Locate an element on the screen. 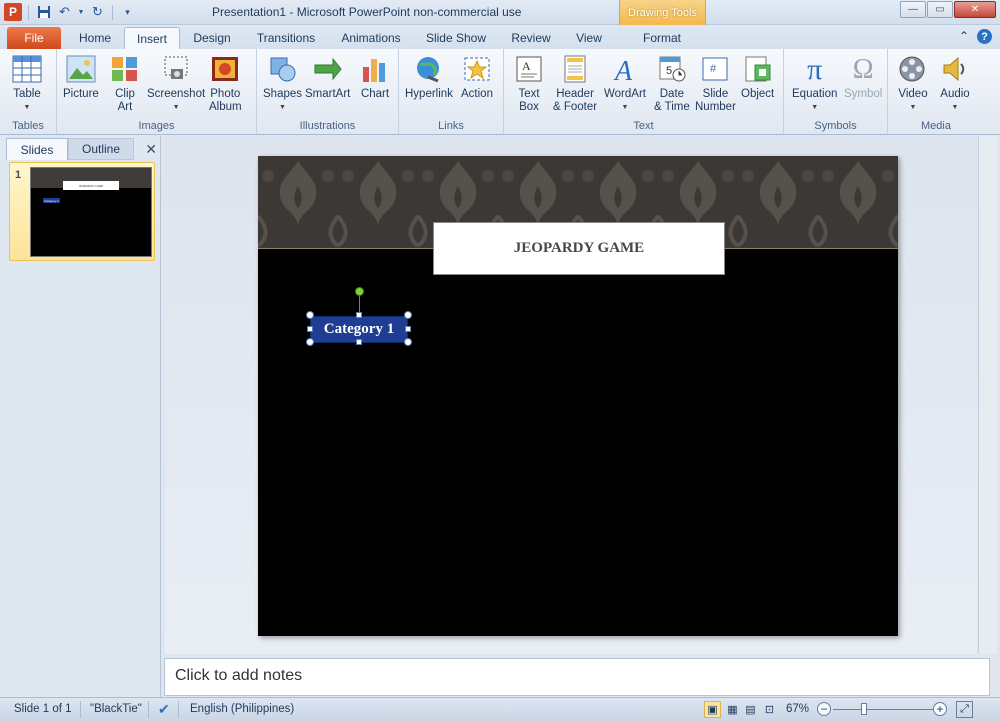 This screenshot has height=722, width=1000. fit-to-window-icon: ⤢ is located at coordinates (964, 709).